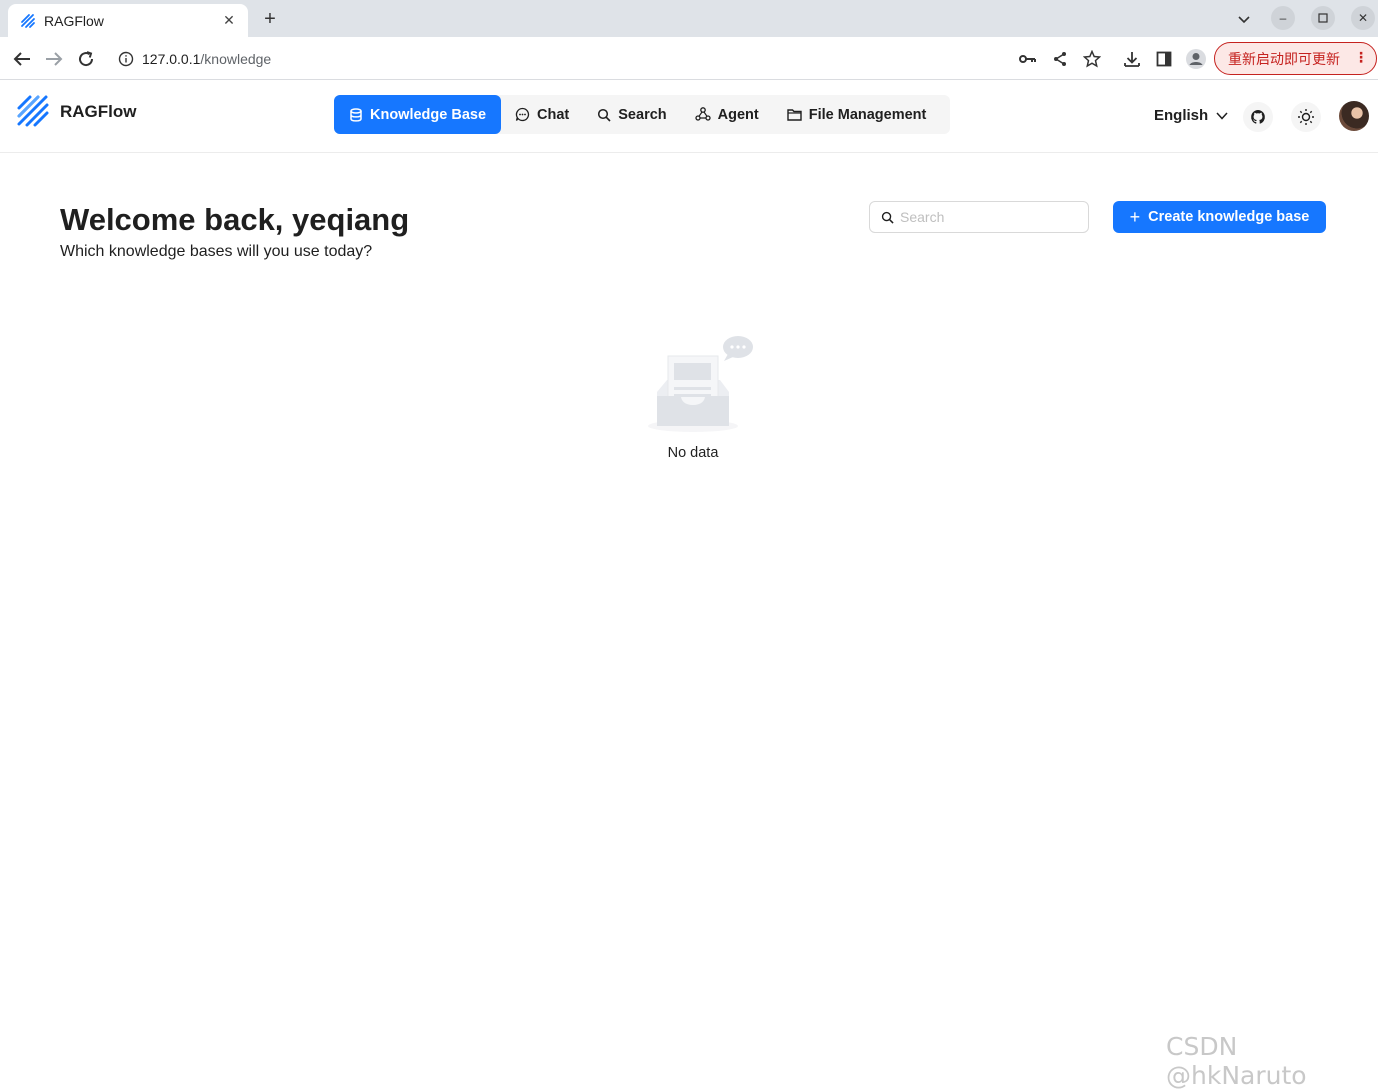 The width and height of the screenshot is (1378, 1090). What do you see at coordinates (428, 114) in the screenshot?
I see `nav-knowledge-base-label: Knowledge Base` at bounding box center [428, 114].